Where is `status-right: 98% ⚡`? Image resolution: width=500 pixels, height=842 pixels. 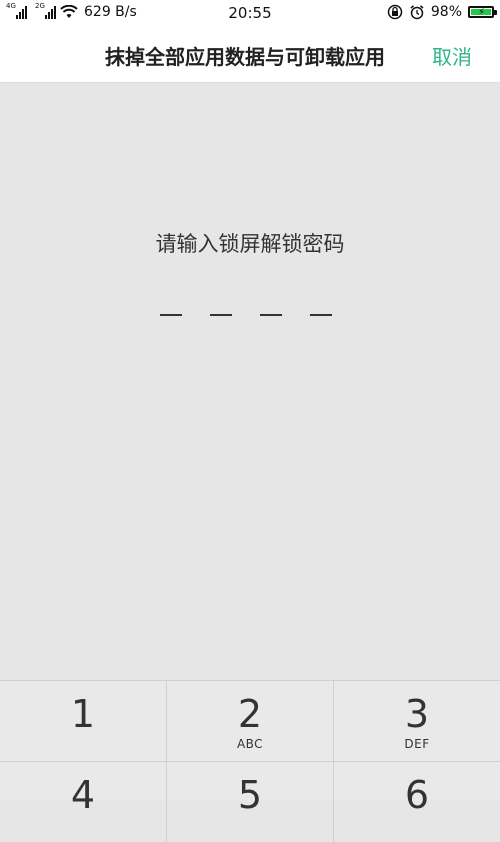 status-right: 98% ⚡ is located at coordinates (442, 12).